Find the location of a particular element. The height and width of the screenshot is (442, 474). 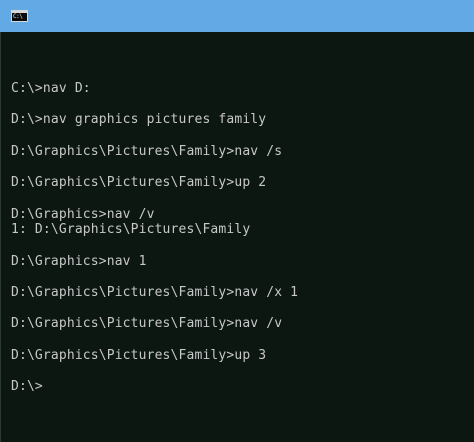

console-line: D:\Graphics\Pictures\Family>up 3 is located at coordinates (139, 355).